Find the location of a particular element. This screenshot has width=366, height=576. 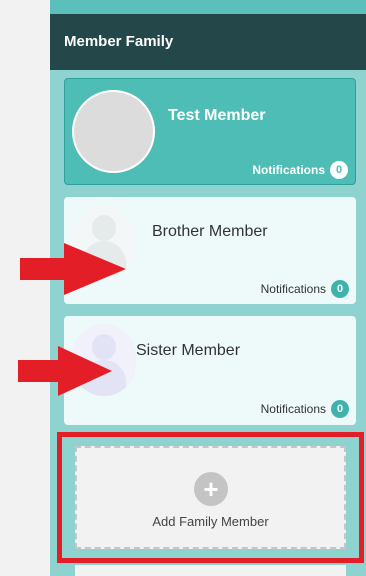

panel-title: Member Family is located at coordinates (208, 42).